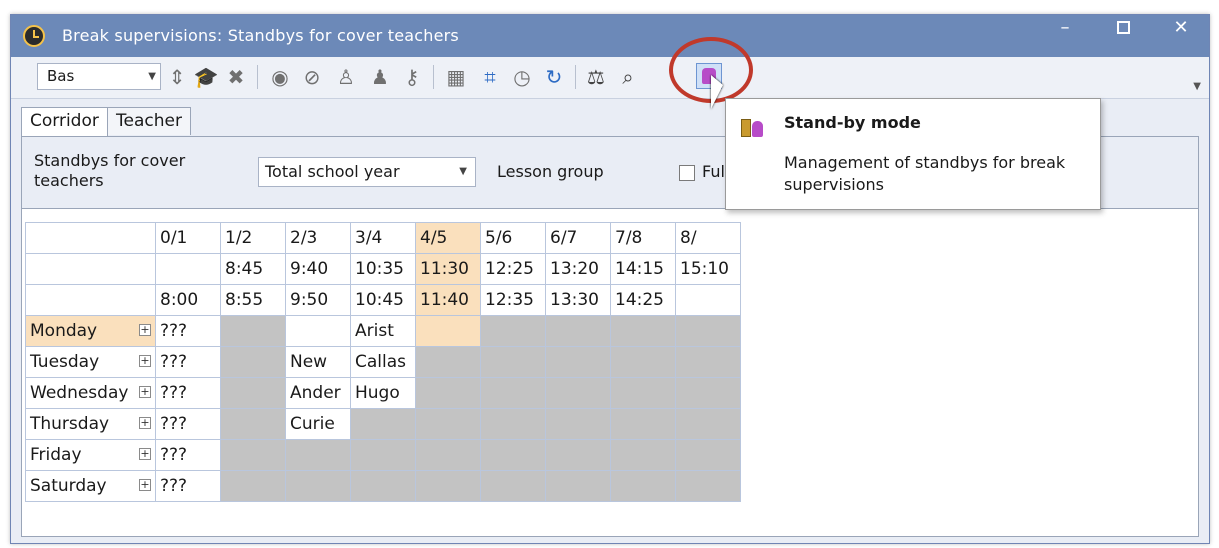 This screenshot has width=1219, height=548. I want to click on table-row: Saturday +???, so click(383, 486).